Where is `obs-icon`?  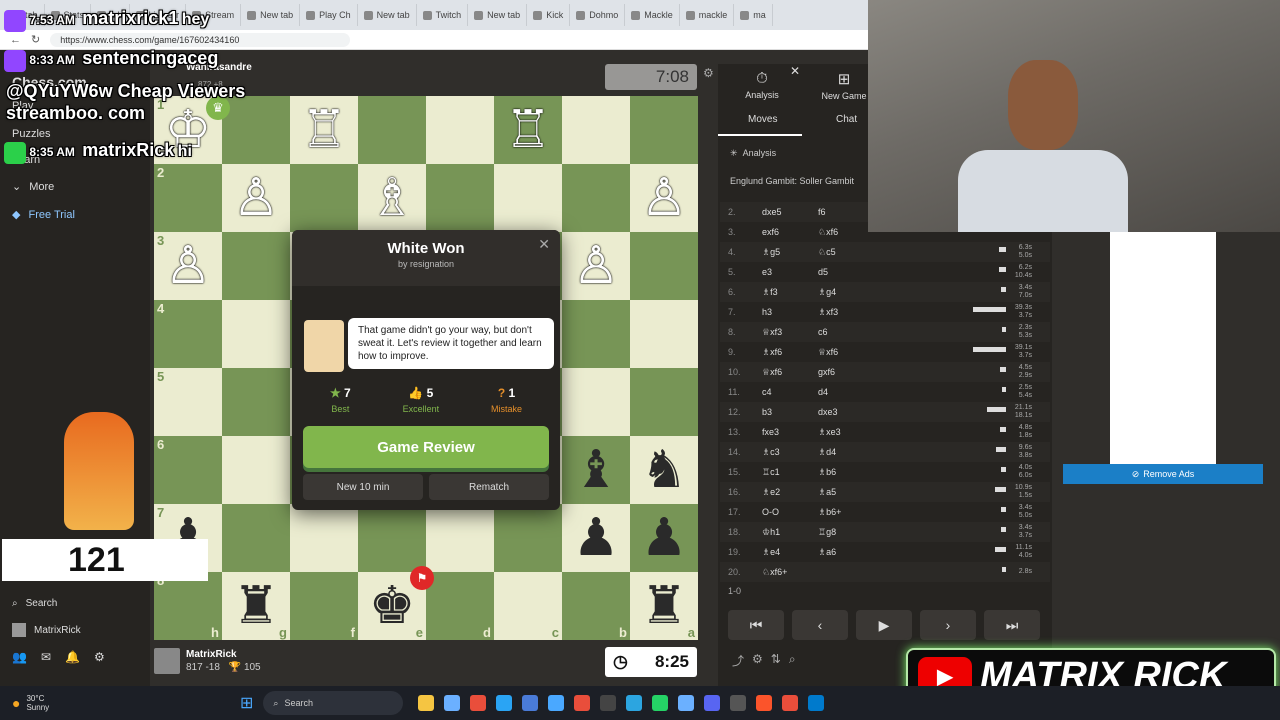
obs-icon is located at coordinates (738, 703).